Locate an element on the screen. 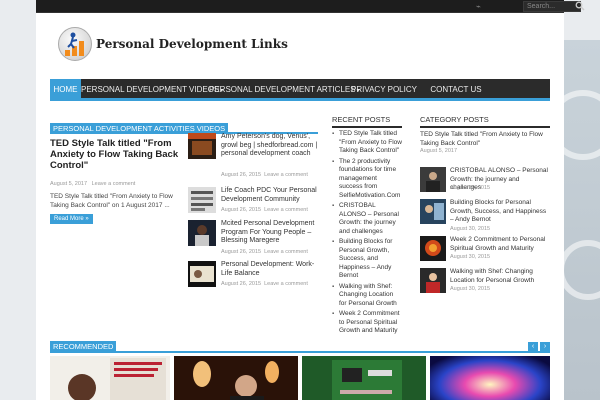  recommended-header: RECOMMENDED ‹ › is located at coordinates (300, 347).